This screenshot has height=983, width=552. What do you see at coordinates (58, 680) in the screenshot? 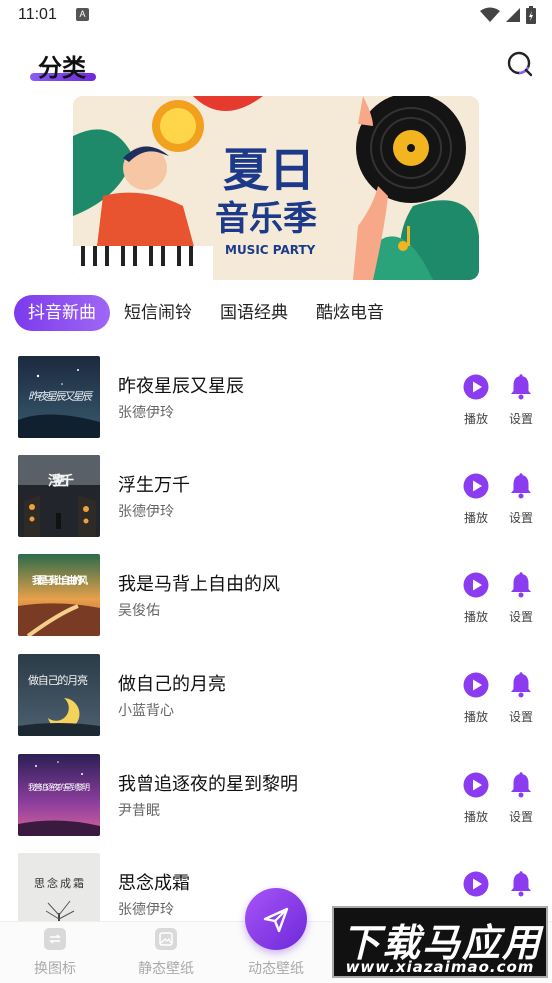
I see `cover-text: 做自己的月亮` at bounding box center [58, 680].